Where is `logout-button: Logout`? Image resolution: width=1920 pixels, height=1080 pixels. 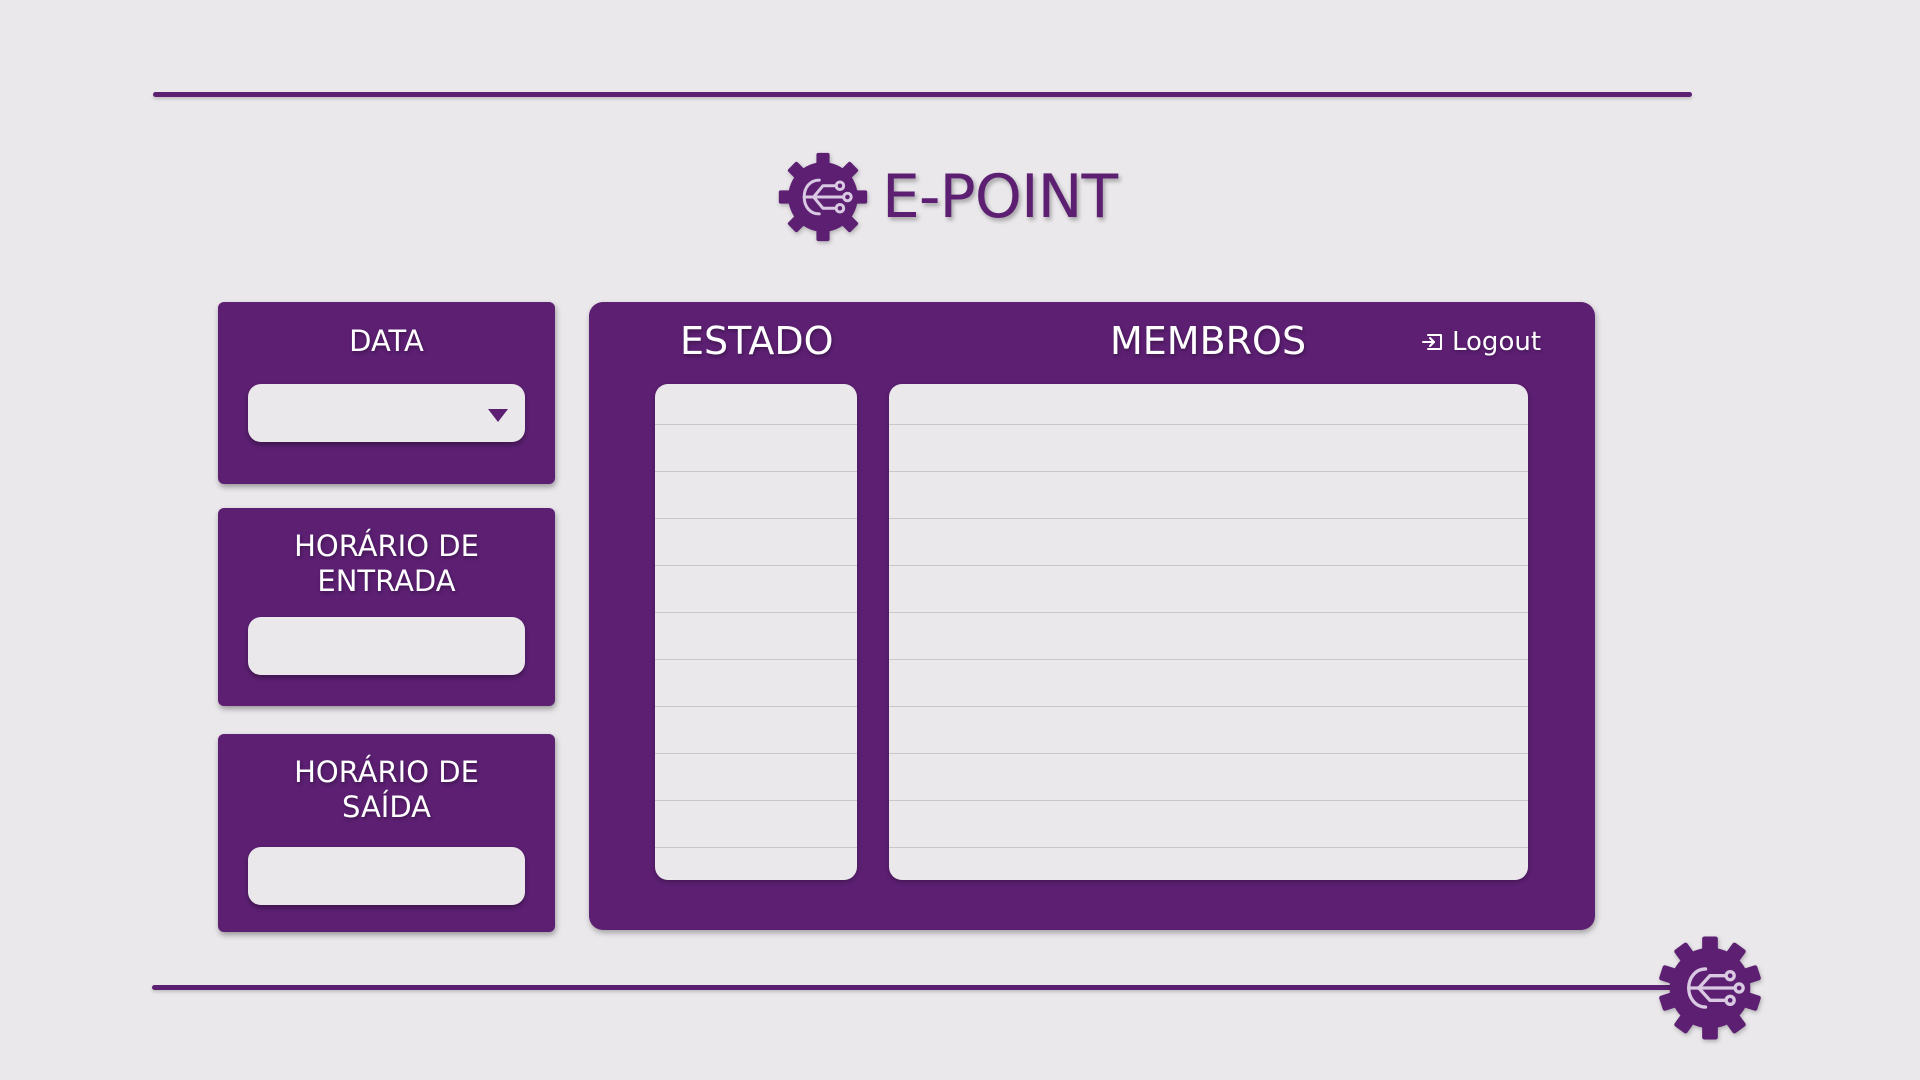
logout-button: Logout is located at coordinates (1481, 342).